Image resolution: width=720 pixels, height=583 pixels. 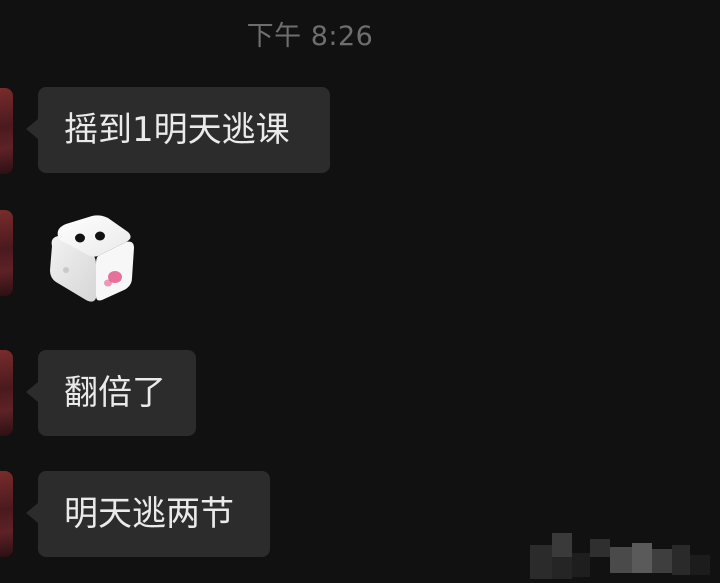 I want to click on dice-icon, so click(x=91, y=258).